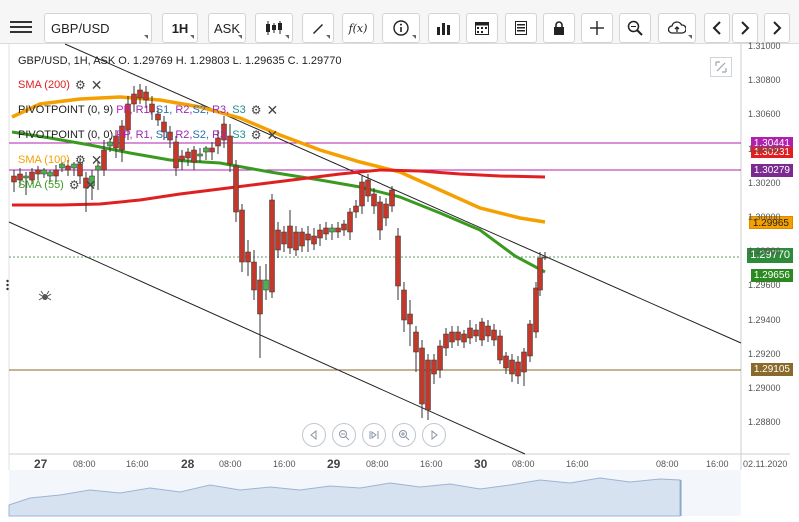  I want to click on x-day-label: 28, so click(188, 464).